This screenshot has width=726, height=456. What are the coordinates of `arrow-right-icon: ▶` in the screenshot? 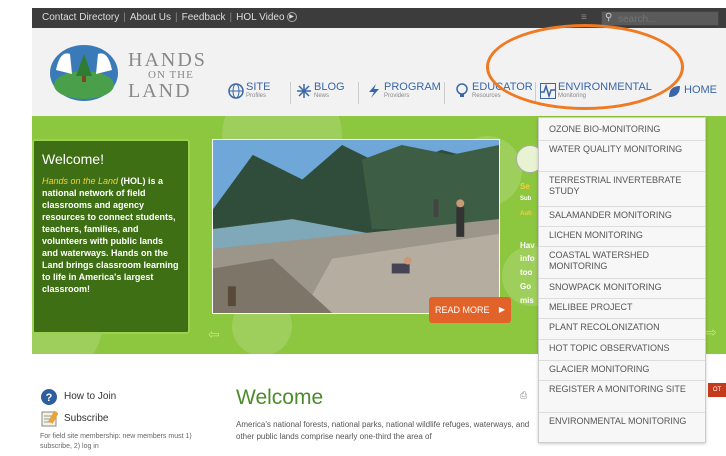 It's located at (501, 309).